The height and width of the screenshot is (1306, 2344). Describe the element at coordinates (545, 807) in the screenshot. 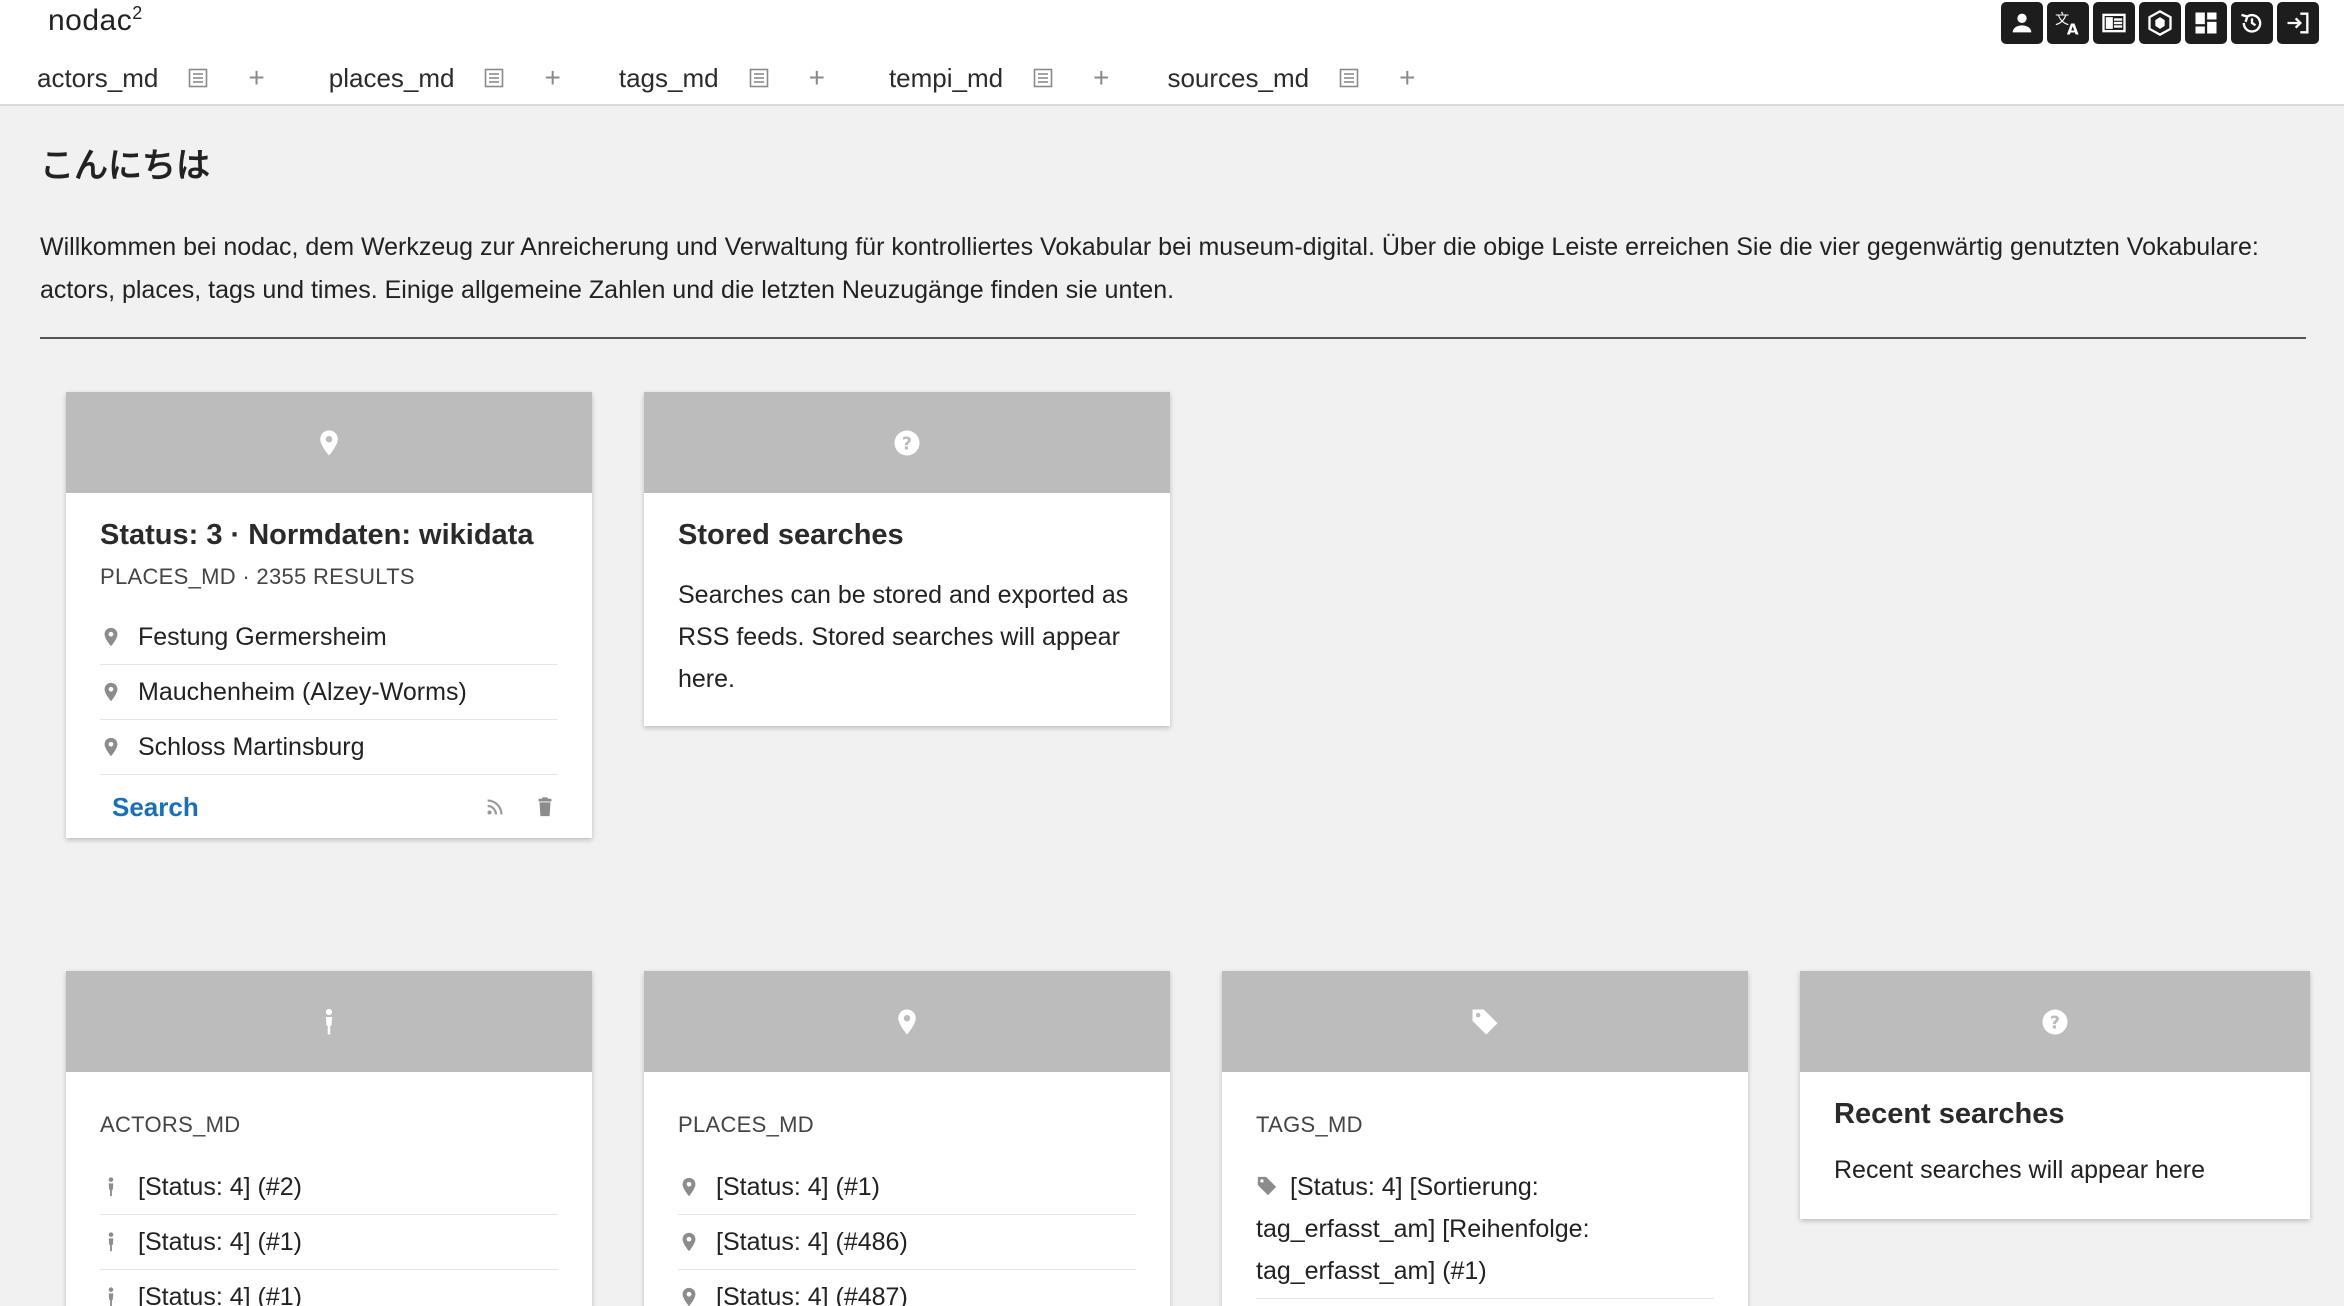

I see `trash-icon` at that location.